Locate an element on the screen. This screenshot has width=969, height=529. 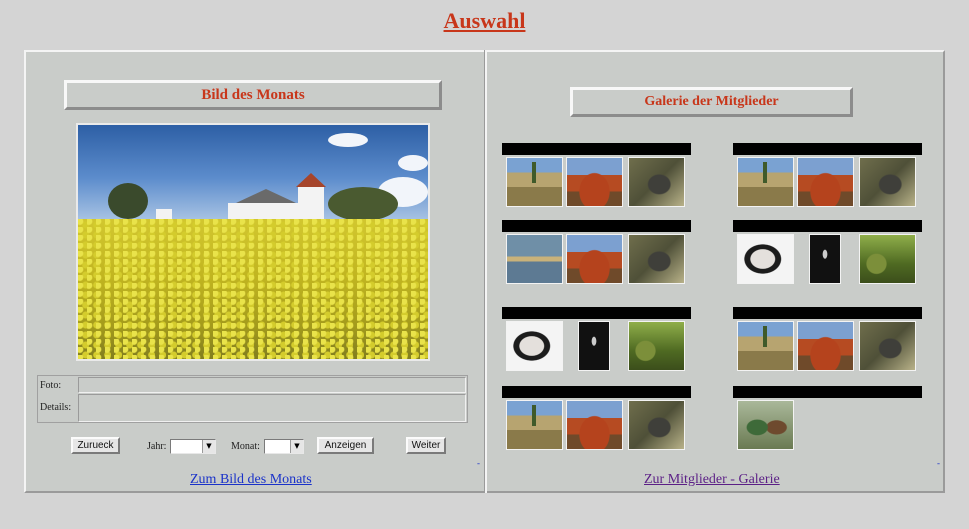
details-value is located at coordinates (272, 408).